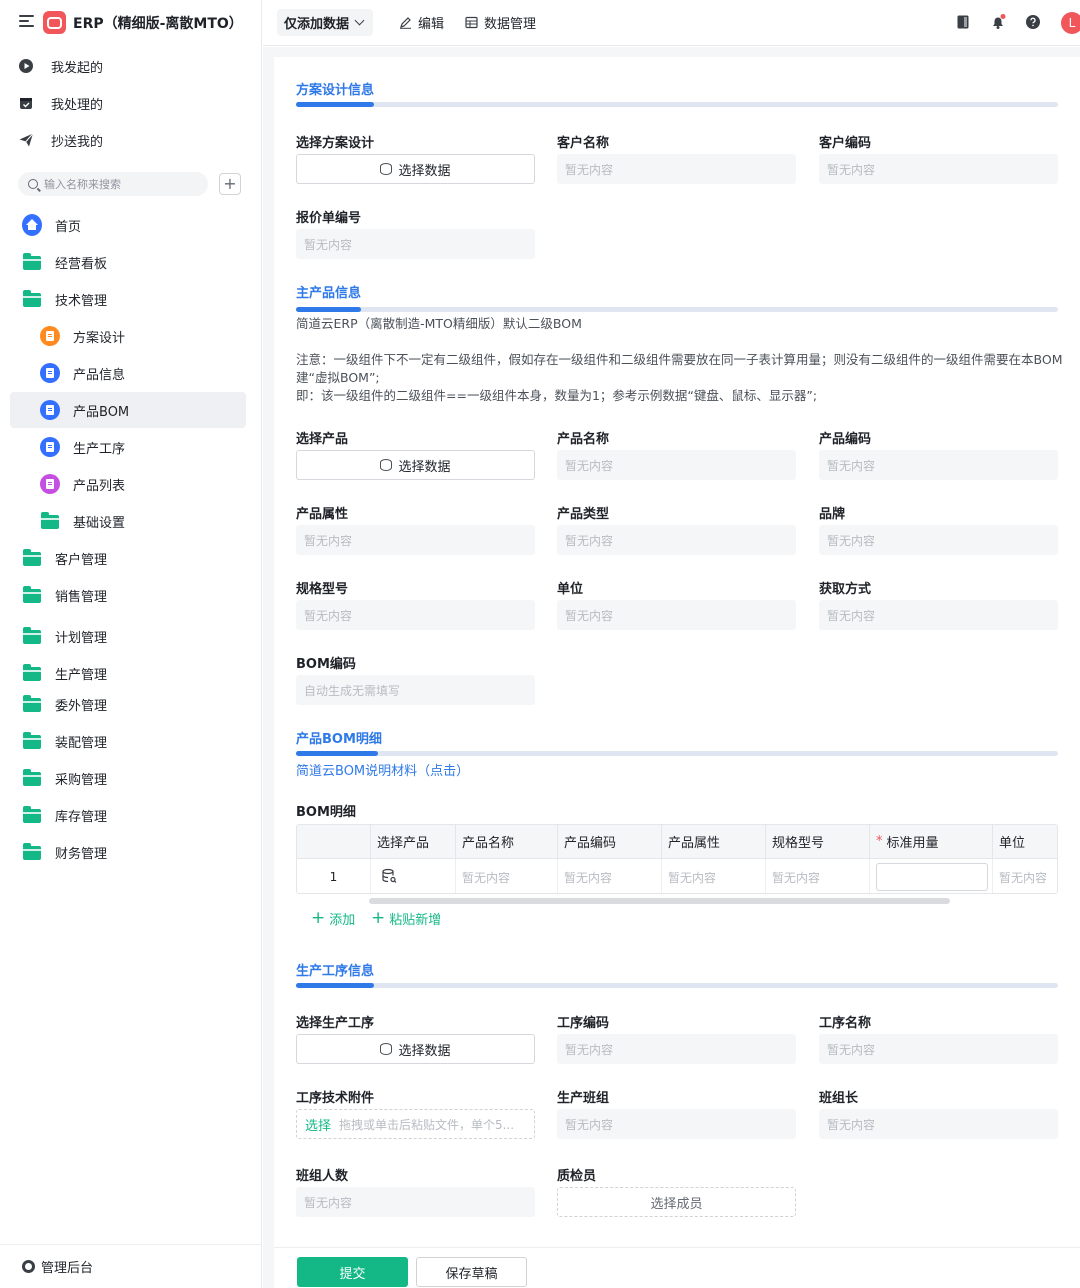 The width and height of the screenshot is (1080, 1288). I want to click on field-label: 班组人数, so click(322, 1176).